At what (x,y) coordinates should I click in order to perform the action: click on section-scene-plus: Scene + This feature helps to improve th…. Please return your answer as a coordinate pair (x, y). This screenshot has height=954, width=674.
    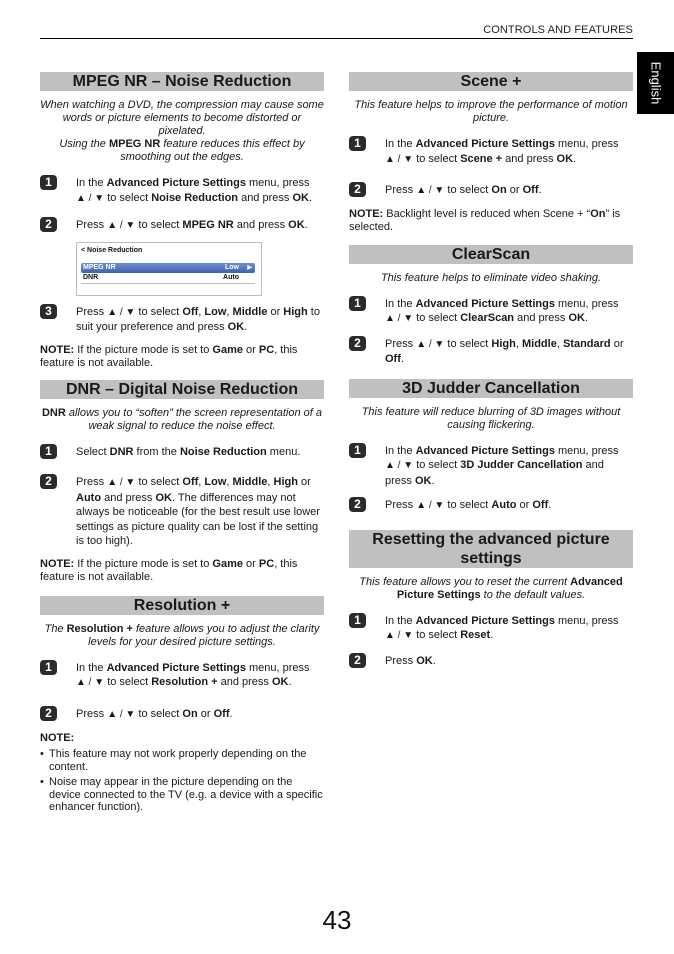
    Looking at the image, I should click on (491, 153).